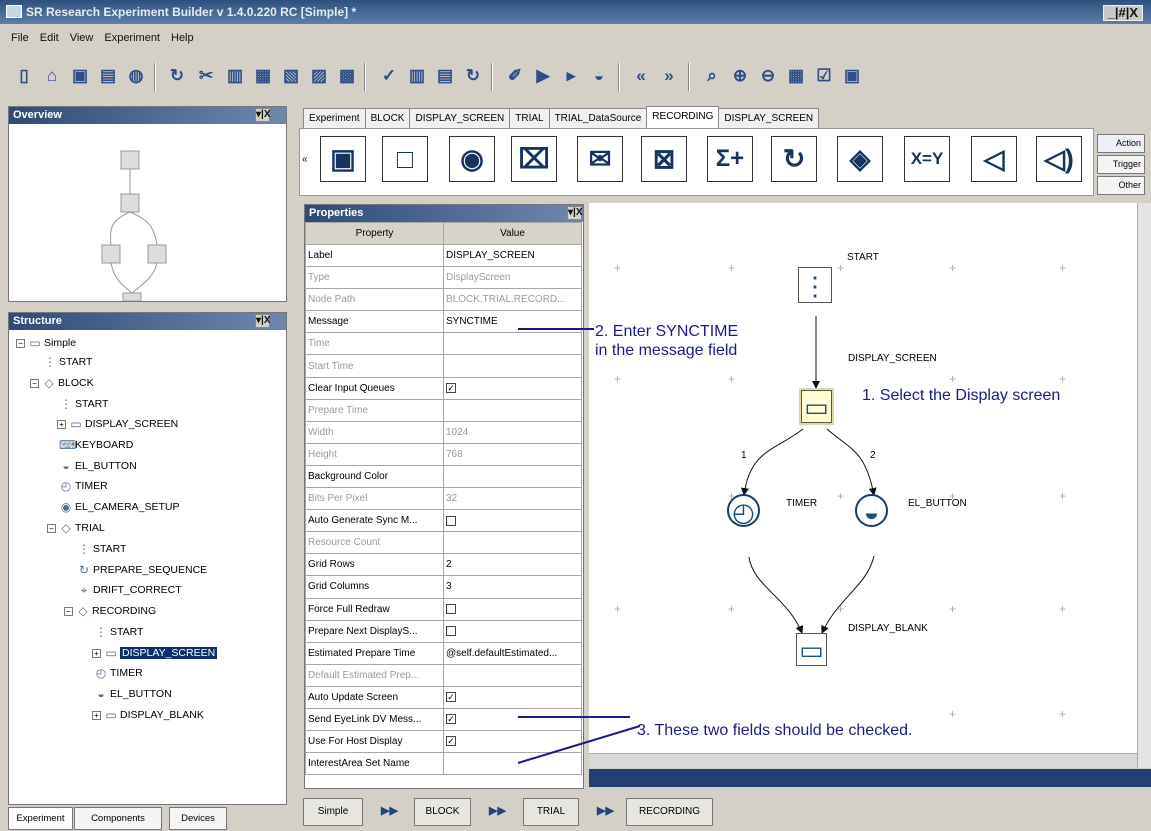 This screenshot has height=831, width=1151. Describe the element at coordinates (860, 159) in the screenshot. I see `decision-icon: ◈` at that location.